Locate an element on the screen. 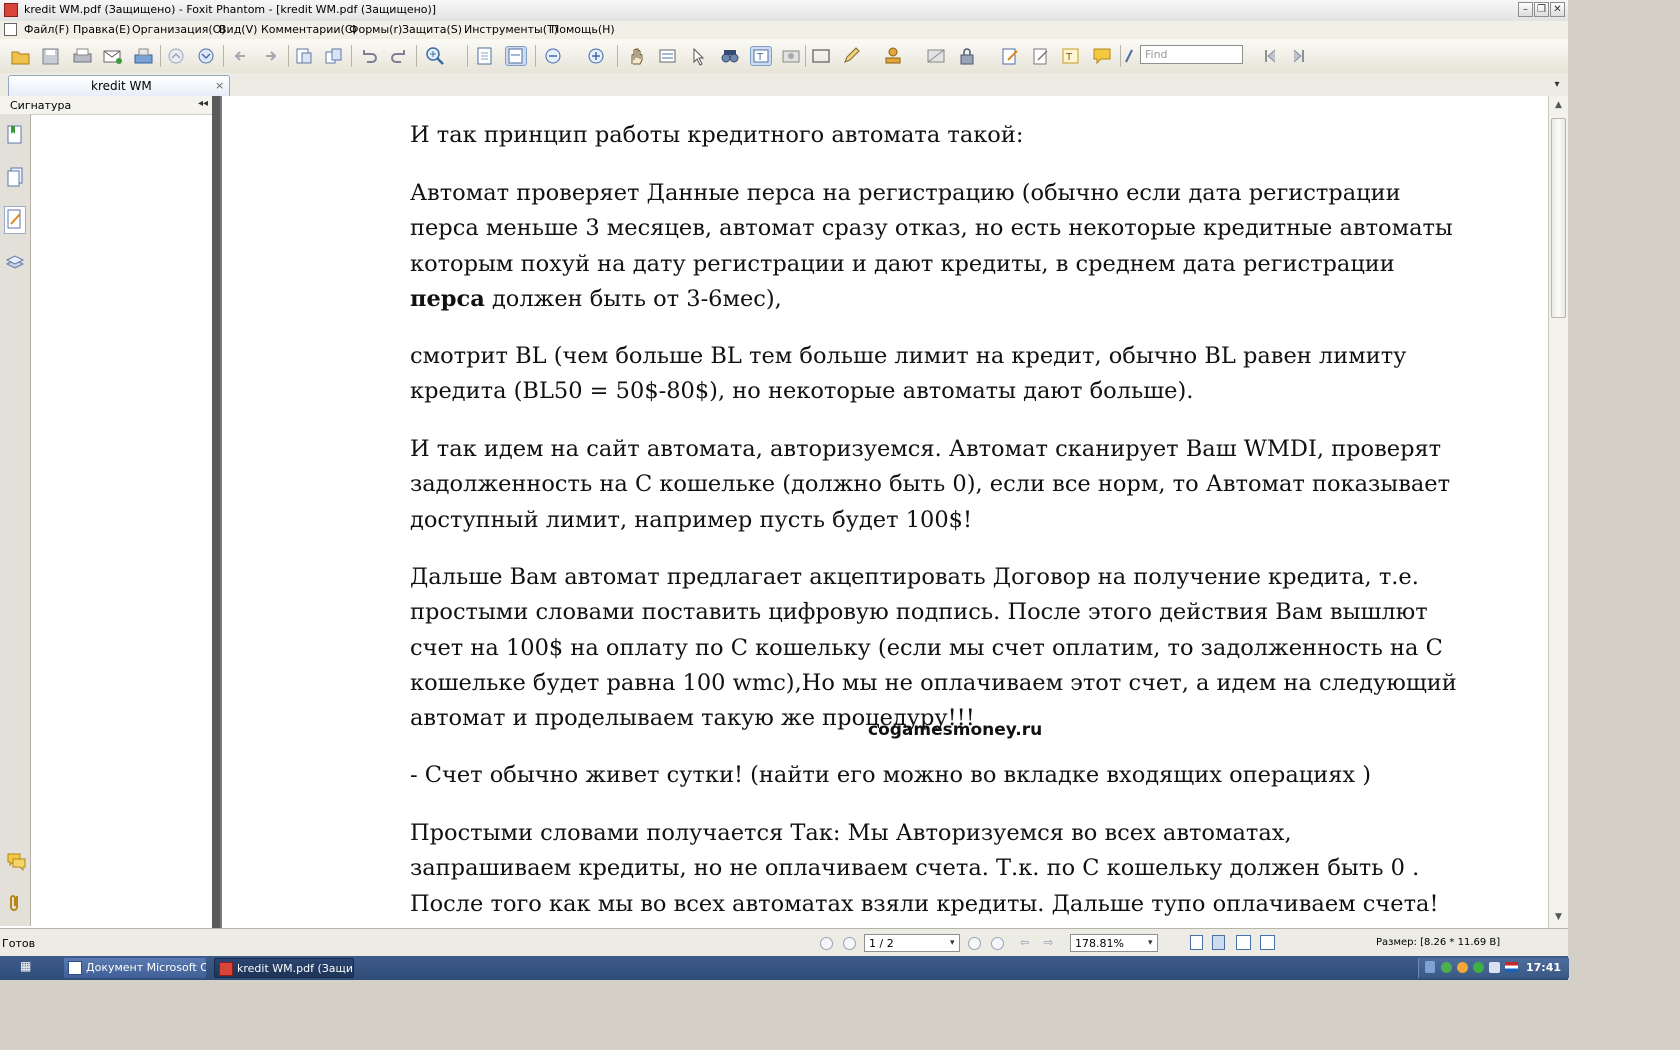  collapse-panel-icon: ◂◂ is located at coordinates (203, 103).